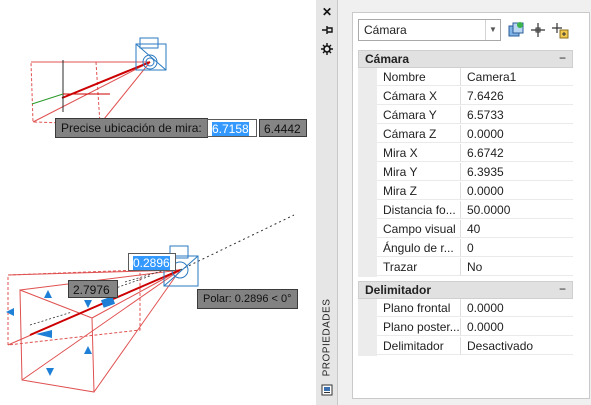  I want to click on property-value: Camera1, so click(517, 77).